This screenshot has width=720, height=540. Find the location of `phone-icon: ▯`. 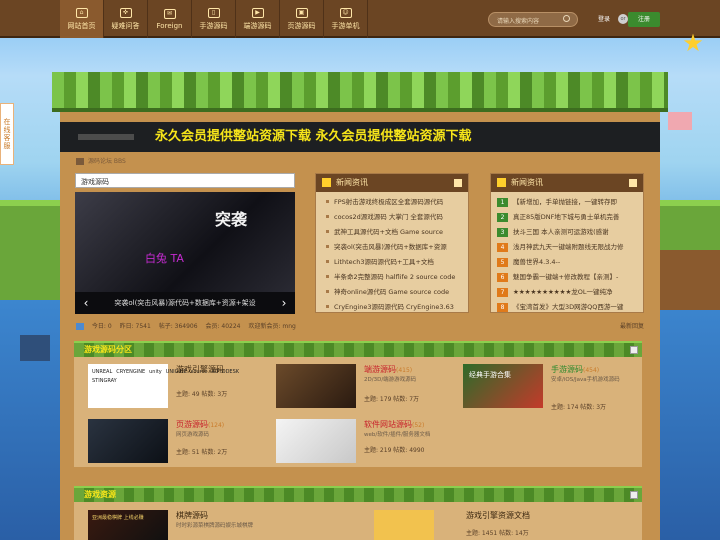

phone-icon: ▯ is located at coordinates (213, 12).